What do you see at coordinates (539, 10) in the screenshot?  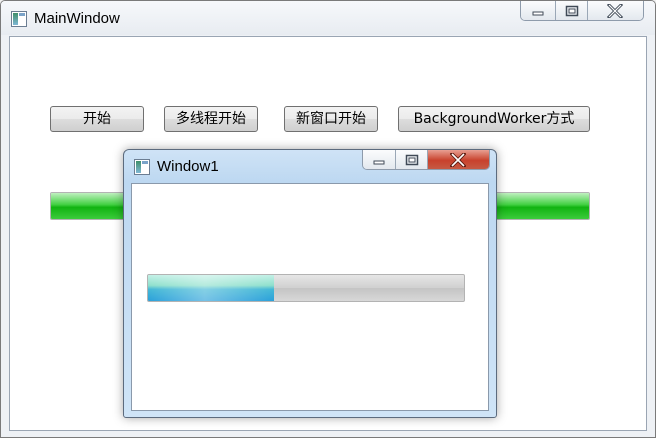 I see `main-minimize-button` at bounding box center [539, 10].